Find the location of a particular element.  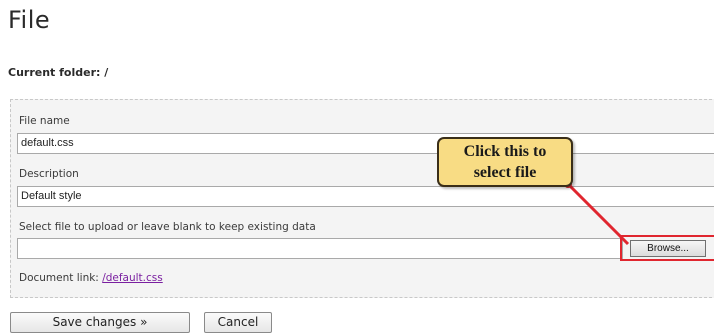

page-title: File is located at coordinates (29, 20).